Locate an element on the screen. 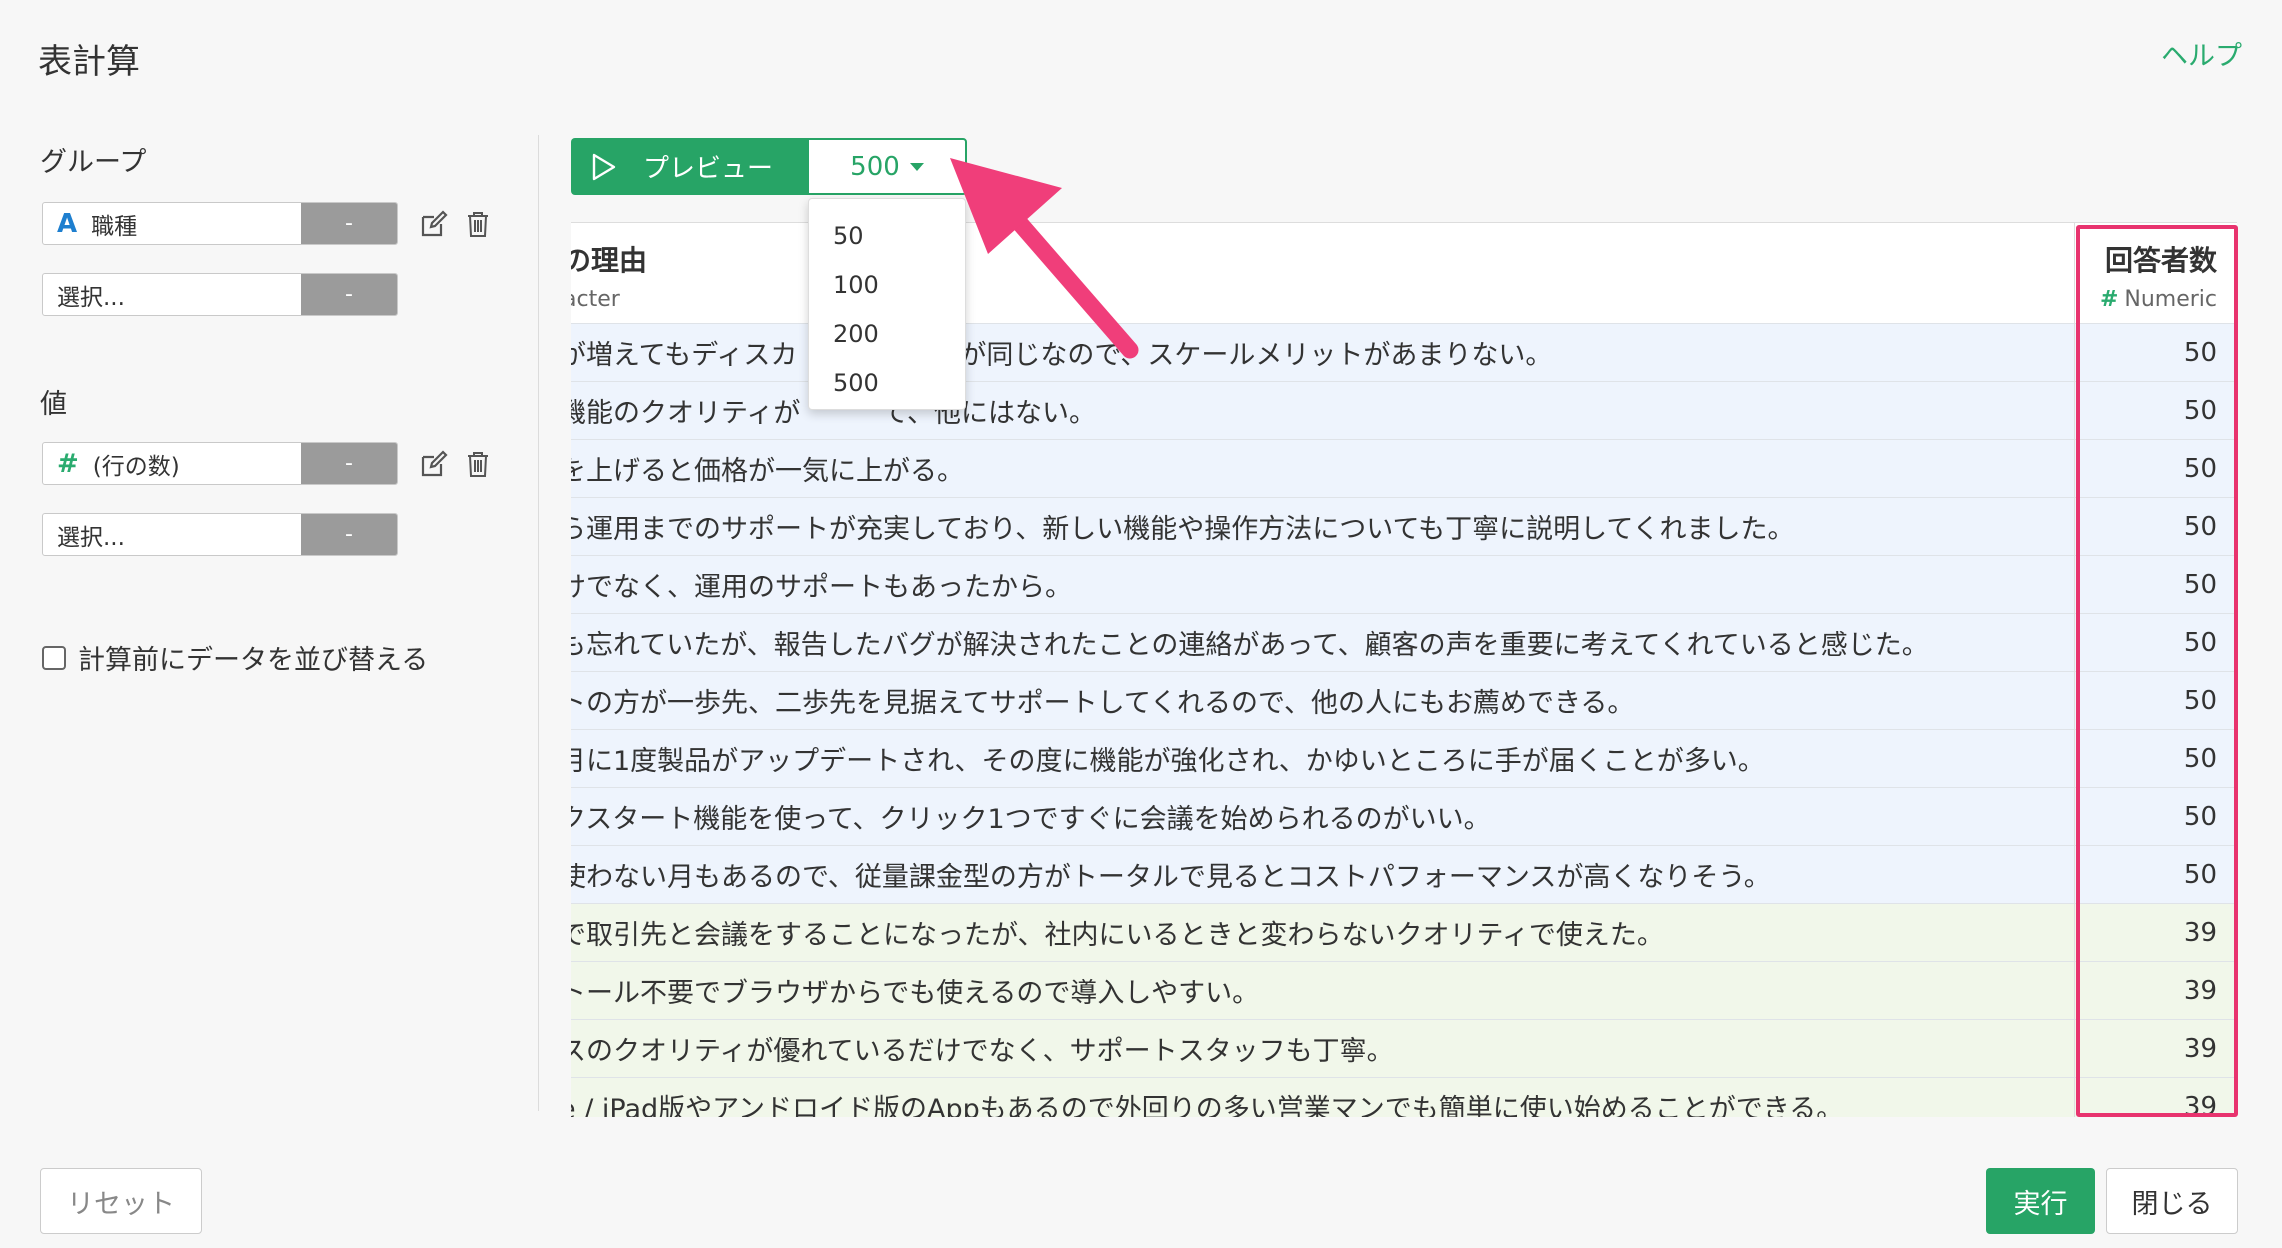 The height and width of the screenshot is (1248, 2282). group-select-field: 選択... - is located at coordinates (220, 294).